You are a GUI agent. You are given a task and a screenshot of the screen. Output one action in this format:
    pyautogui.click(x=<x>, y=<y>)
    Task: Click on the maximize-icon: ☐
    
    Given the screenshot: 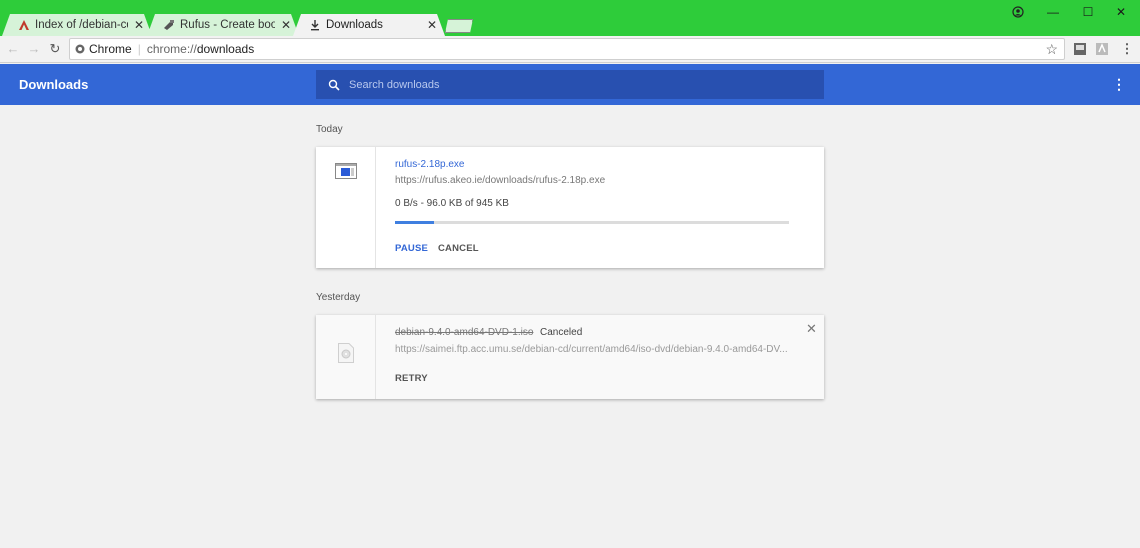 What is the action you would take?
    pyautogui.click(x=1088, y=12)
    